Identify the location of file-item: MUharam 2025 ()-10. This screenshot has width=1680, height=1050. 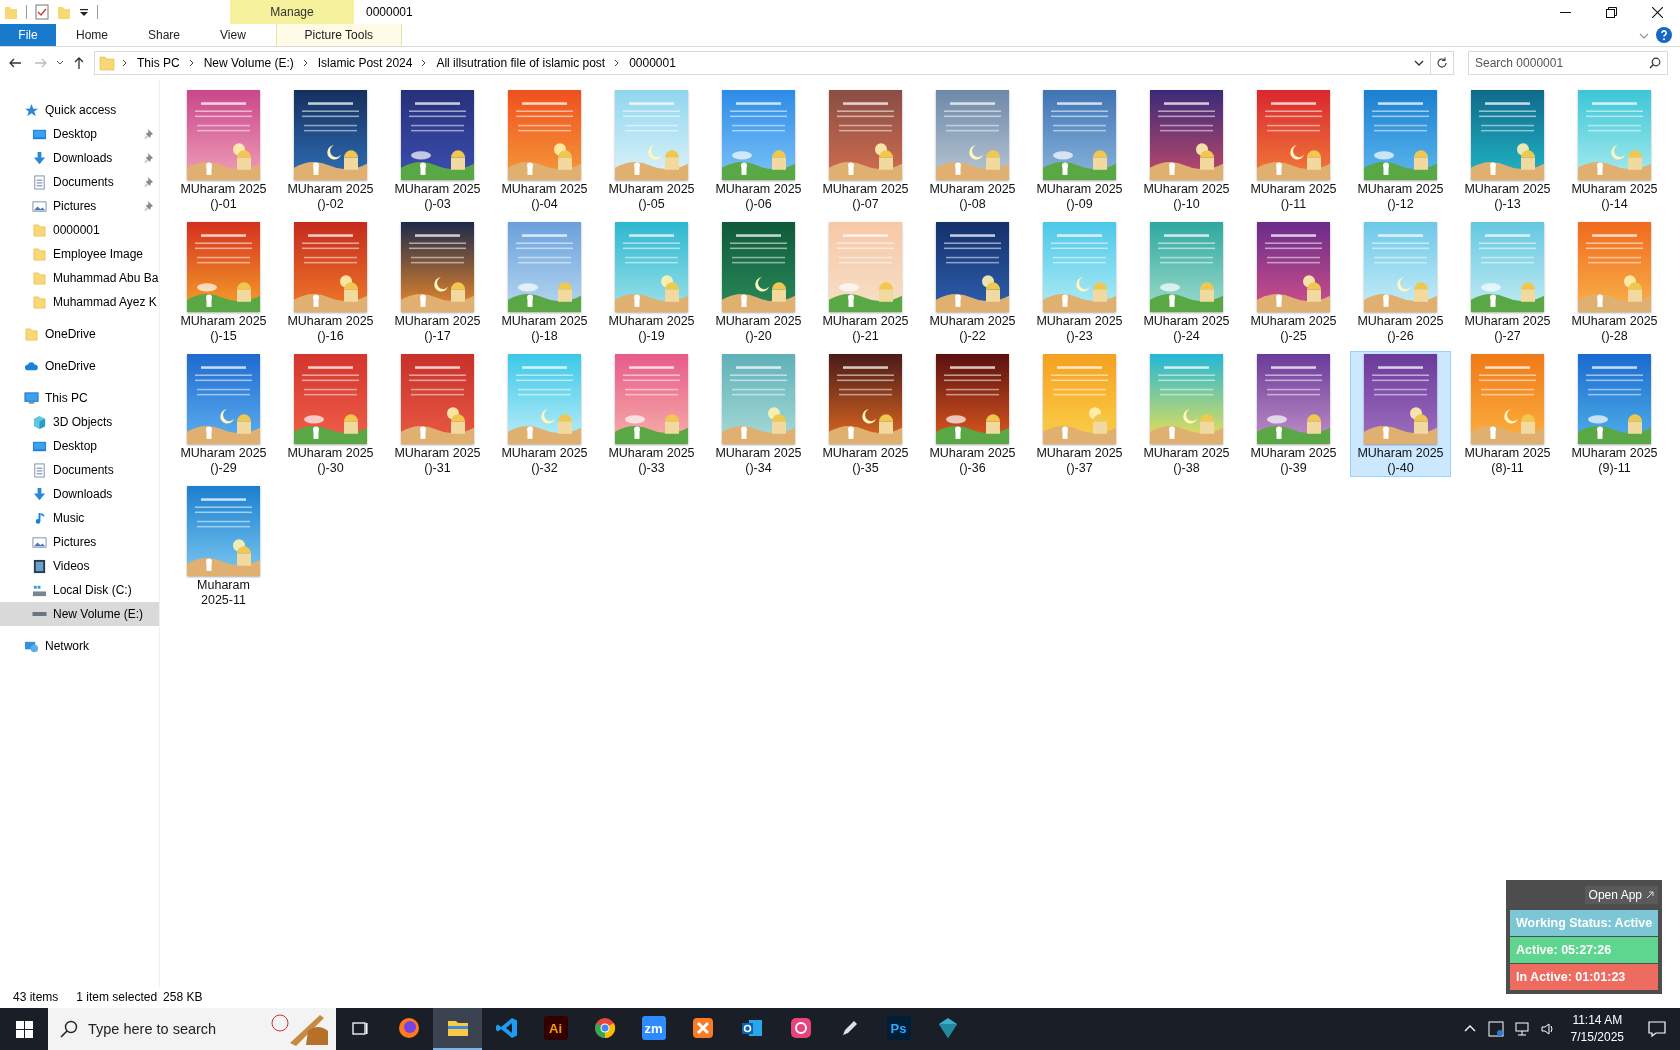
(1186, 150).